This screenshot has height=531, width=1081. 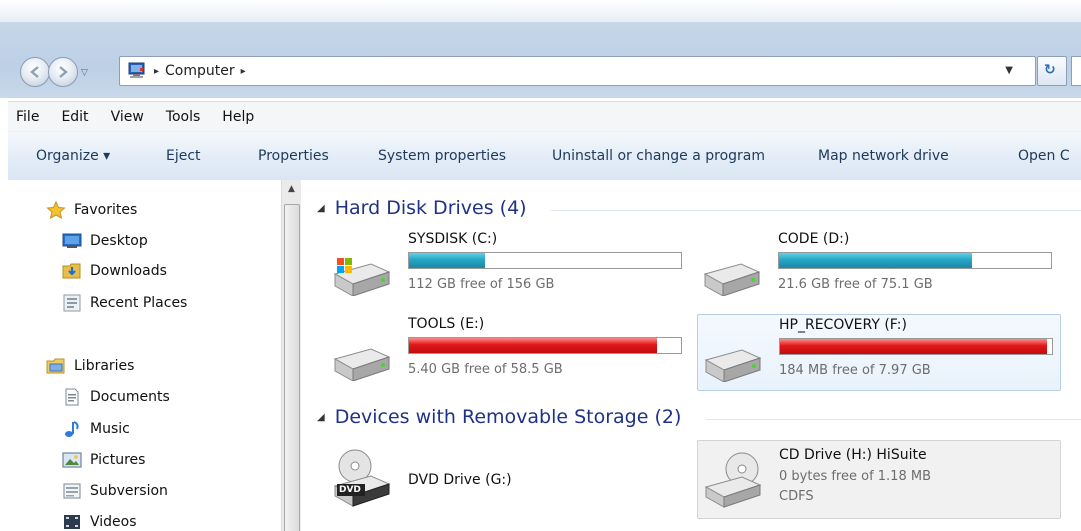 I want to click on drive-tile-g: DVD DVD Drive (G:), so click(x=483, y=482).